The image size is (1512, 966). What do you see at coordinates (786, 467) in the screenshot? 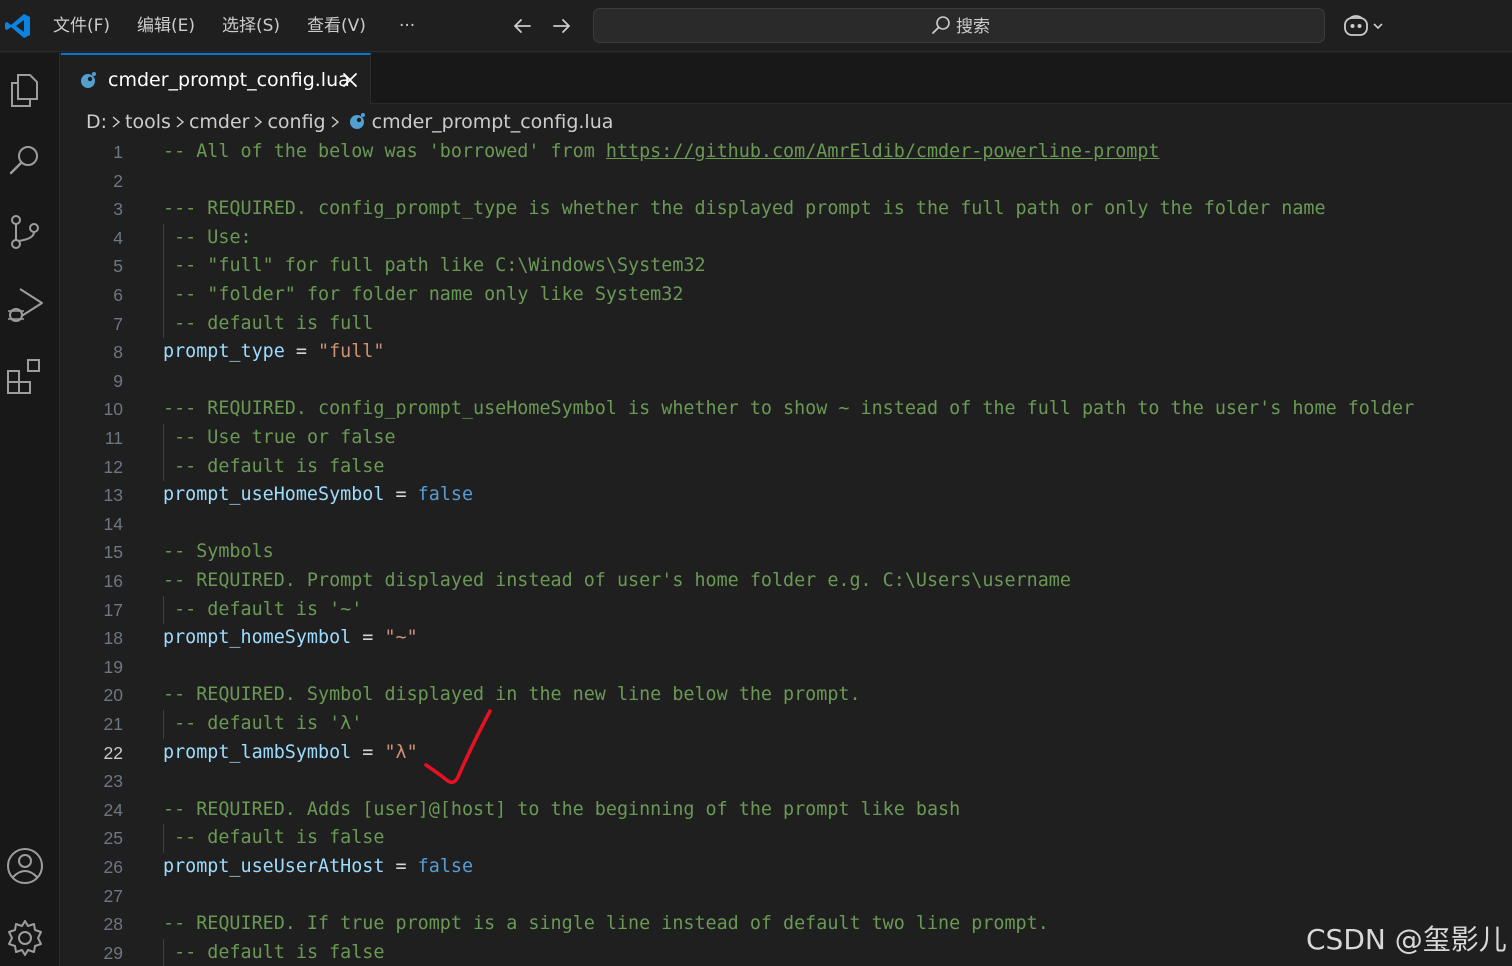
I see `code-line: 12 -- default is false` at bounding box center [786, 467].